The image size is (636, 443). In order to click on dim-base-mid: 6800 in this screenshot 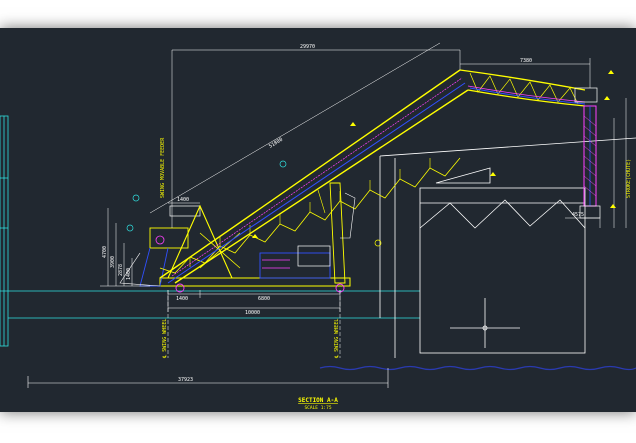, I will do `click(264, 299)`.